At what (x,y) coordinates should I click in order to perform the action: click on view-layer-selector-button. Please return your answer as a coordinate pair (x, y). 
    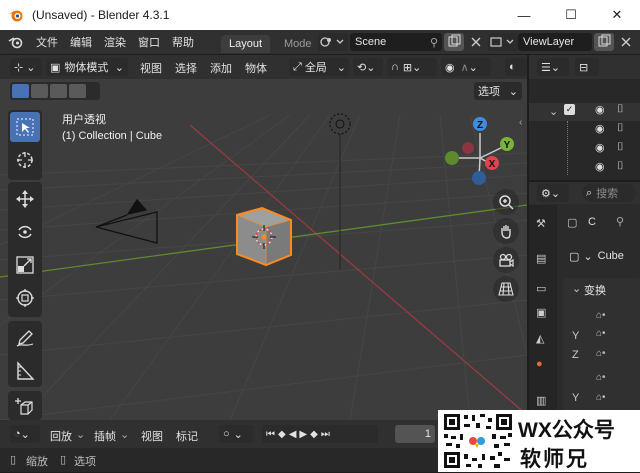
    Looking at the image, I should click on (503, 42).